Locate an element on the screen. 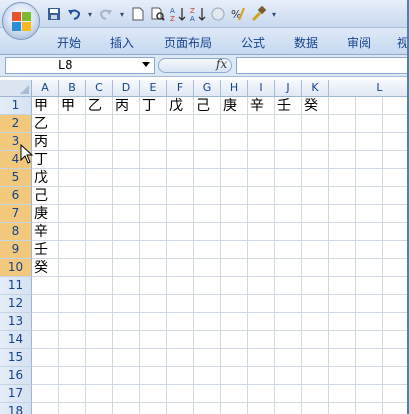 Image resolution: width=409 pixels, height=414 pixels. row-header-16: 16 is located at coordinates (16, 376).